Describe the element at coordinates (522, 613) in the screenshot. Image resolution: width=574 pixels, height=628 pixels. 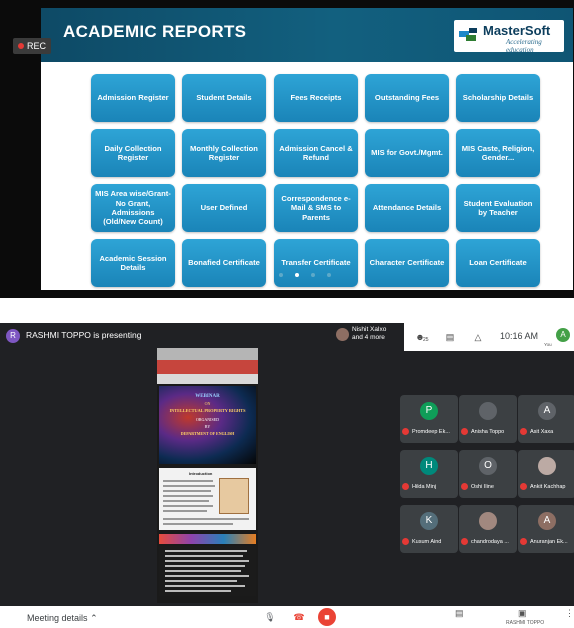
I see `present-screen-icon: ▣` at that location.